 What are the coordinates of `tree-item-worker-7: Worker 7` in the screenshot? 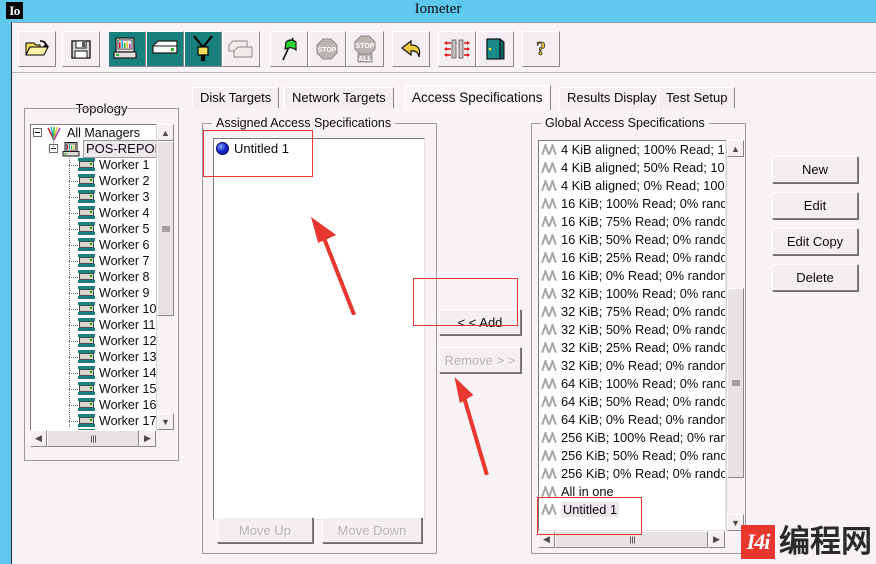 It's located at (101, 261).